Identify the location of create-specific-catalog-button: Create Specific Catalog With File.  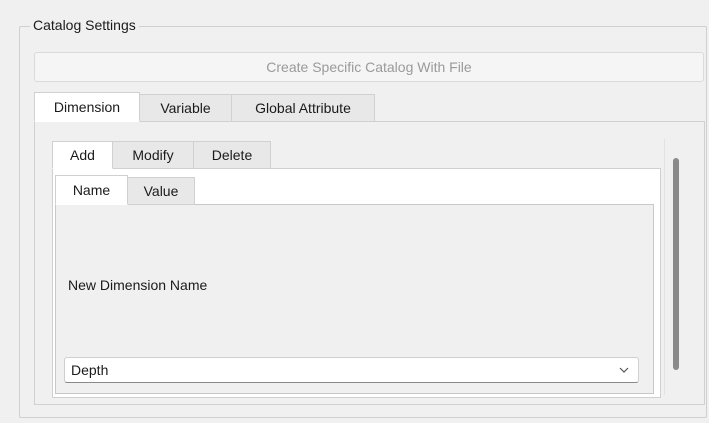
(369, 67).